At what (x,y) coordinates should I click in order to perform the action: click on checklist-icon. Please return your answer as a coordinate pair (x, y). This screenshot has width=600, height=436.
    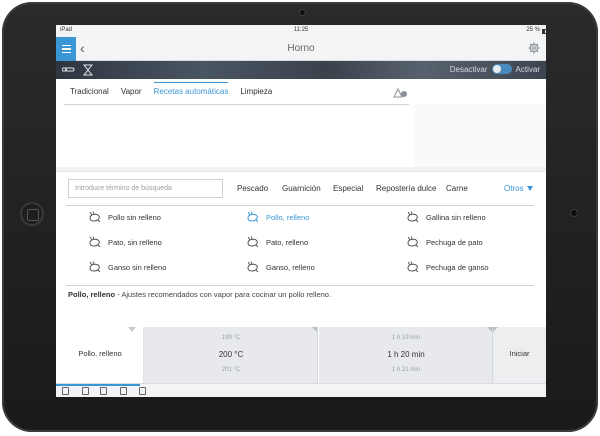
    Looking at the image, I should click on (103, 391).